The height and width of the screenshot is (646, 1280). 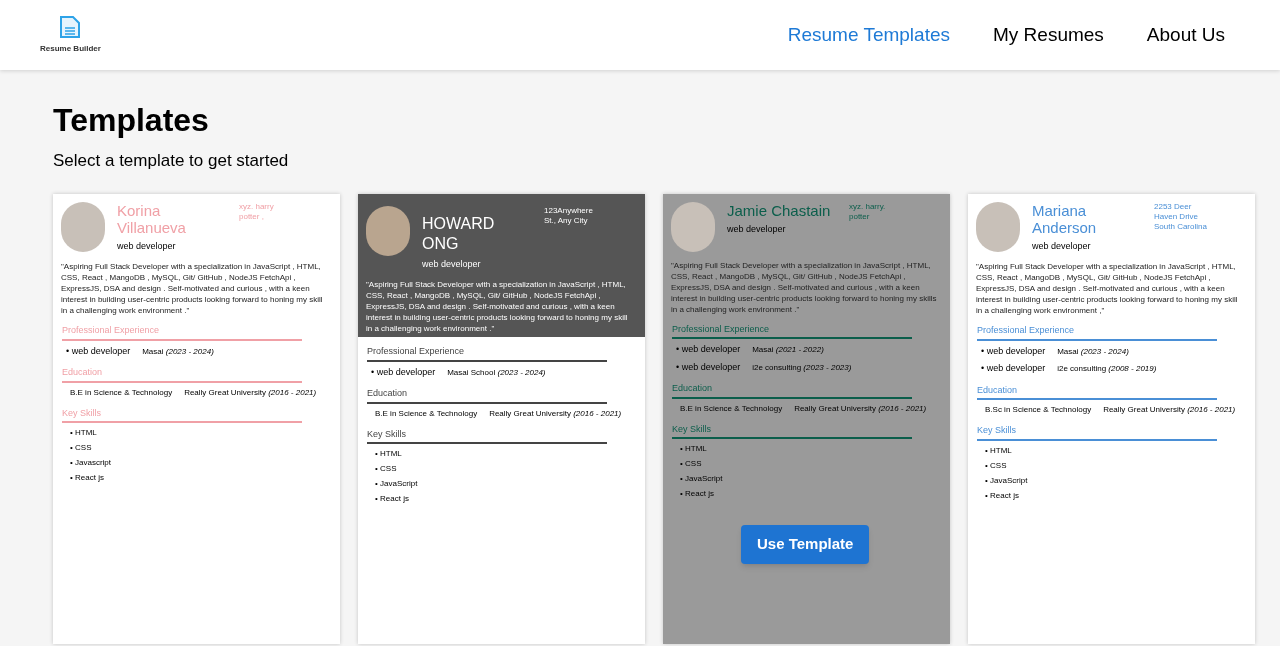 What do you see at coordinates (1048, 35) in the screenshot?
I see `nav-link: My Resumes` at bounding box center [1048, 35].